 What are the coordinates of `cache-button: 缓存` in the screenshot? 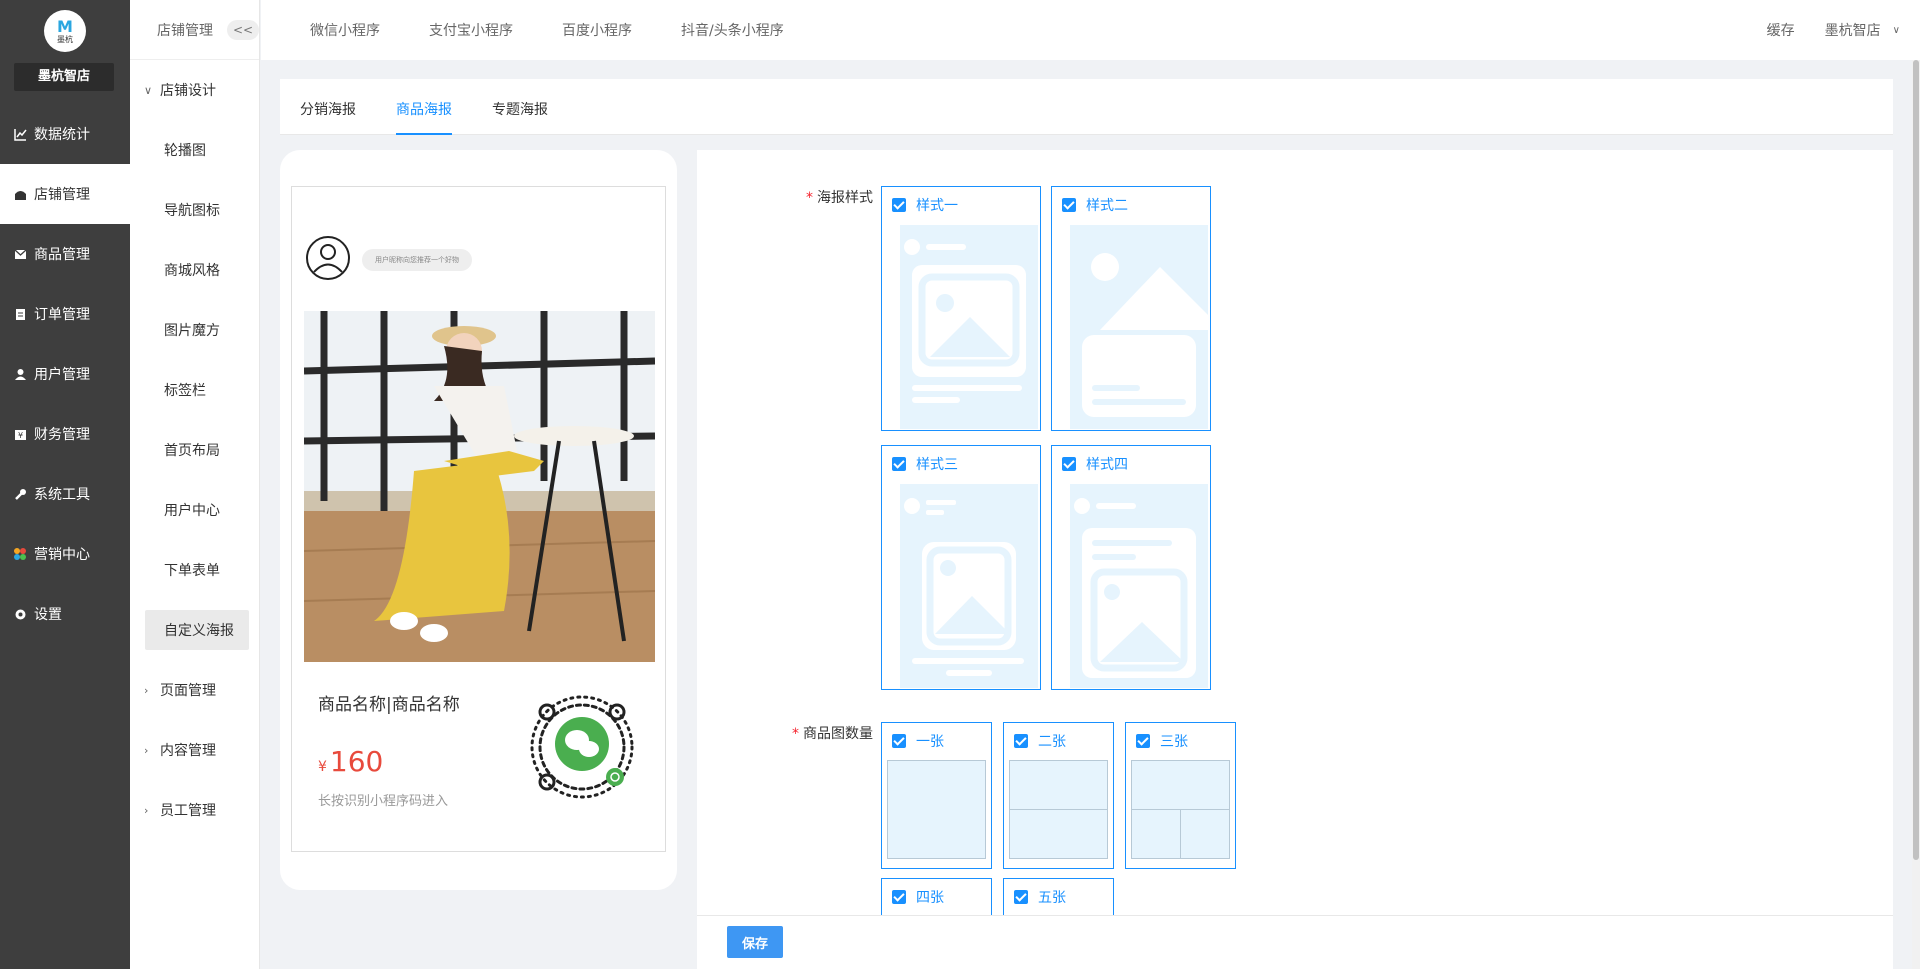 It's located at (1781, 30).